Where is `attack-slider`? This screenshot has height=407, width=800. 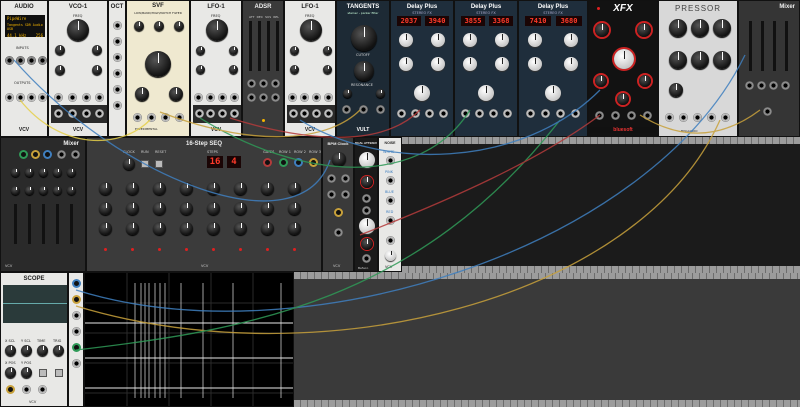
attack-slider is located at coordinates (250, 46).